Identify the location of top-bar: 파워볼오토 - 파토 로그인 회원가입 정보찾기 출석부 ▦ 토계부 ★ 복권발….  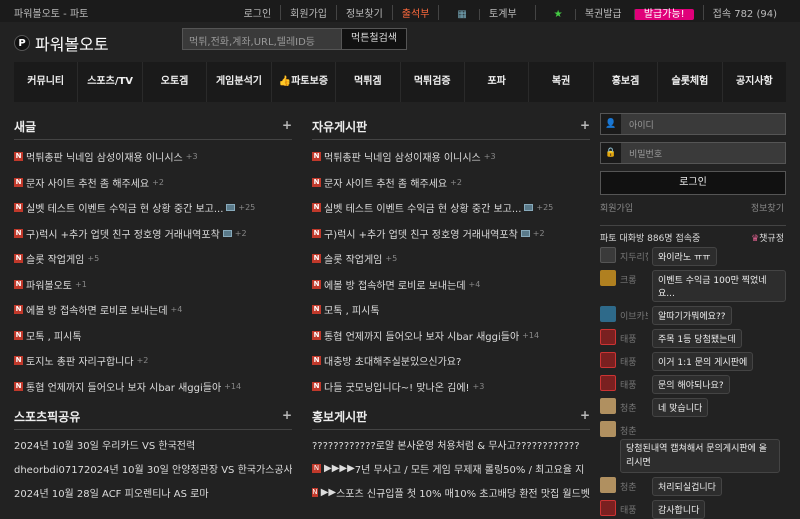
(400, 11).